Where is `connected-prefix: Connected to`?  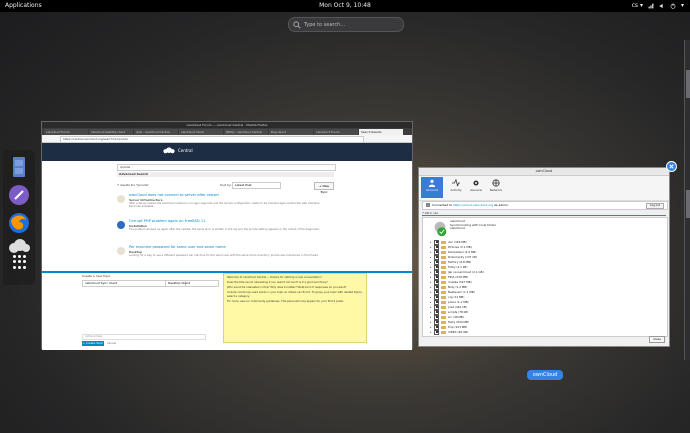
connected-prefix: Connected to is located at coordinates (442, 205).